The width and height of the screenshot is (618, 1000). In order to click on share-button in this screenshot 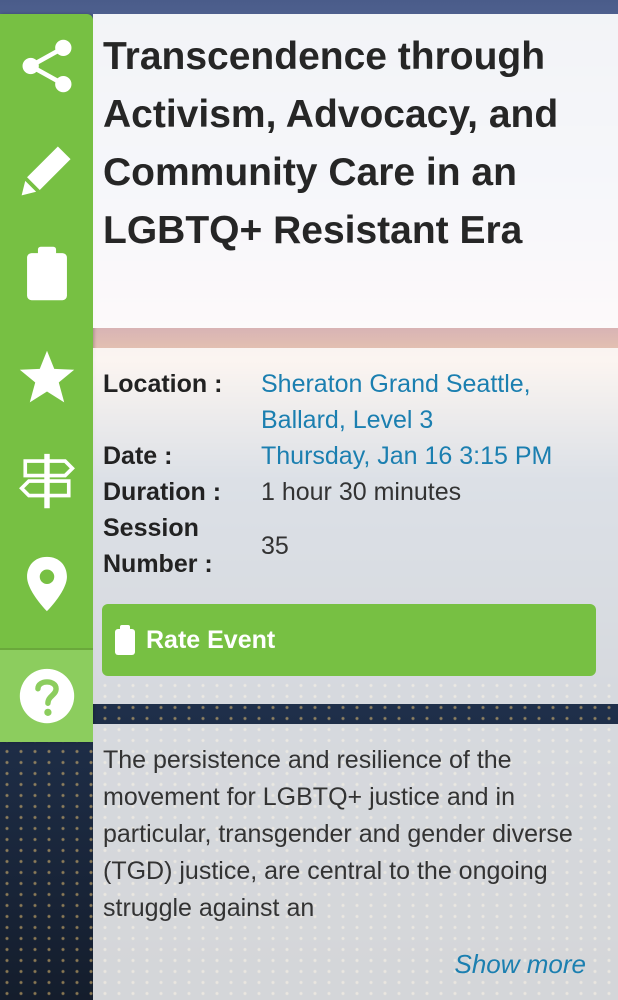, I will do `click(46, 66)`.